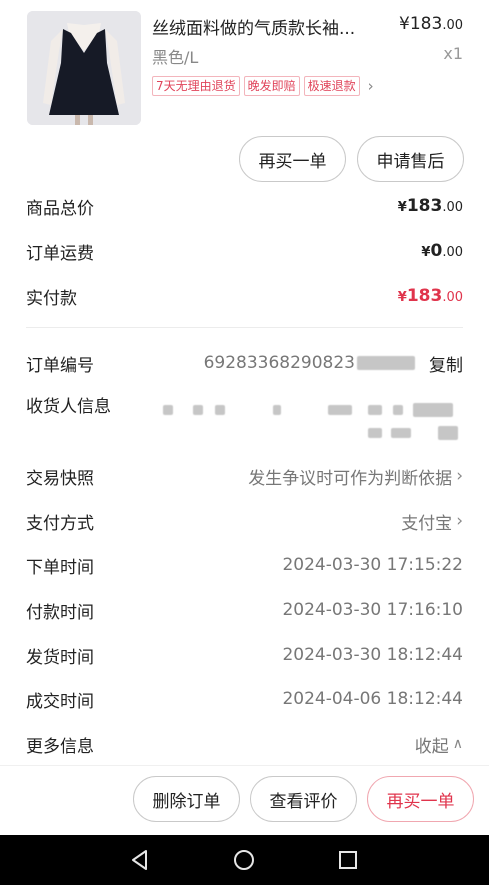 The width and height of the screenshot is (489, 885). I want to click on product-quantity: x1, so click(453, 53).